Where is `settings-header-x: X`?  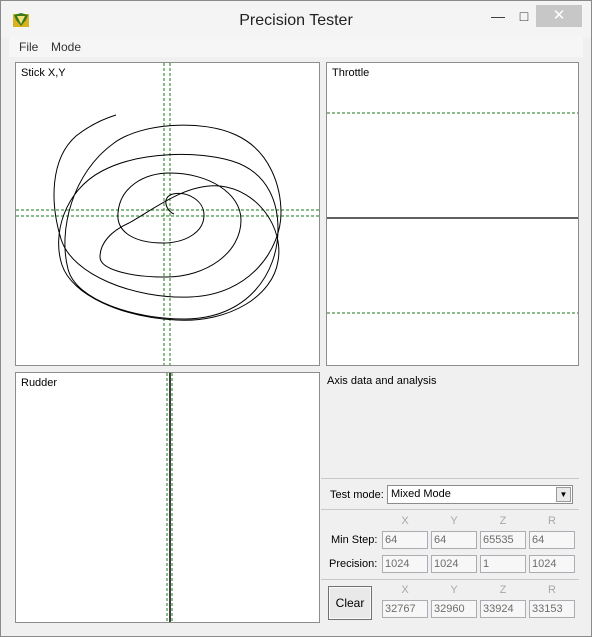 settings-header-x: X is located at coordinates (405, 521).